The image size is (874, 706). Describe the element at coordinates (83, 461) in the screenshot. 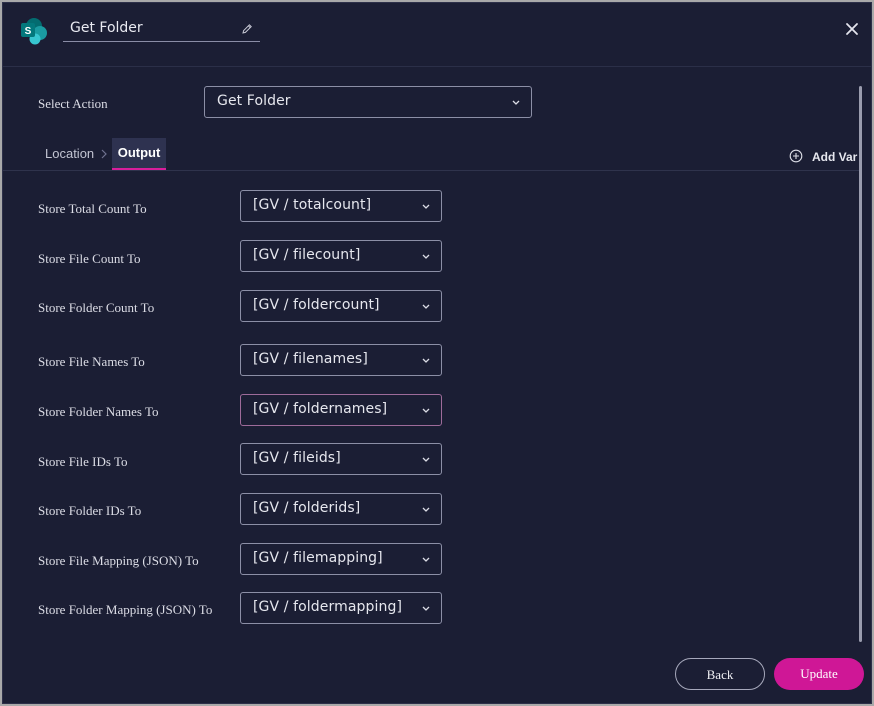

I see `field-label: Store File IDs To` at that location.